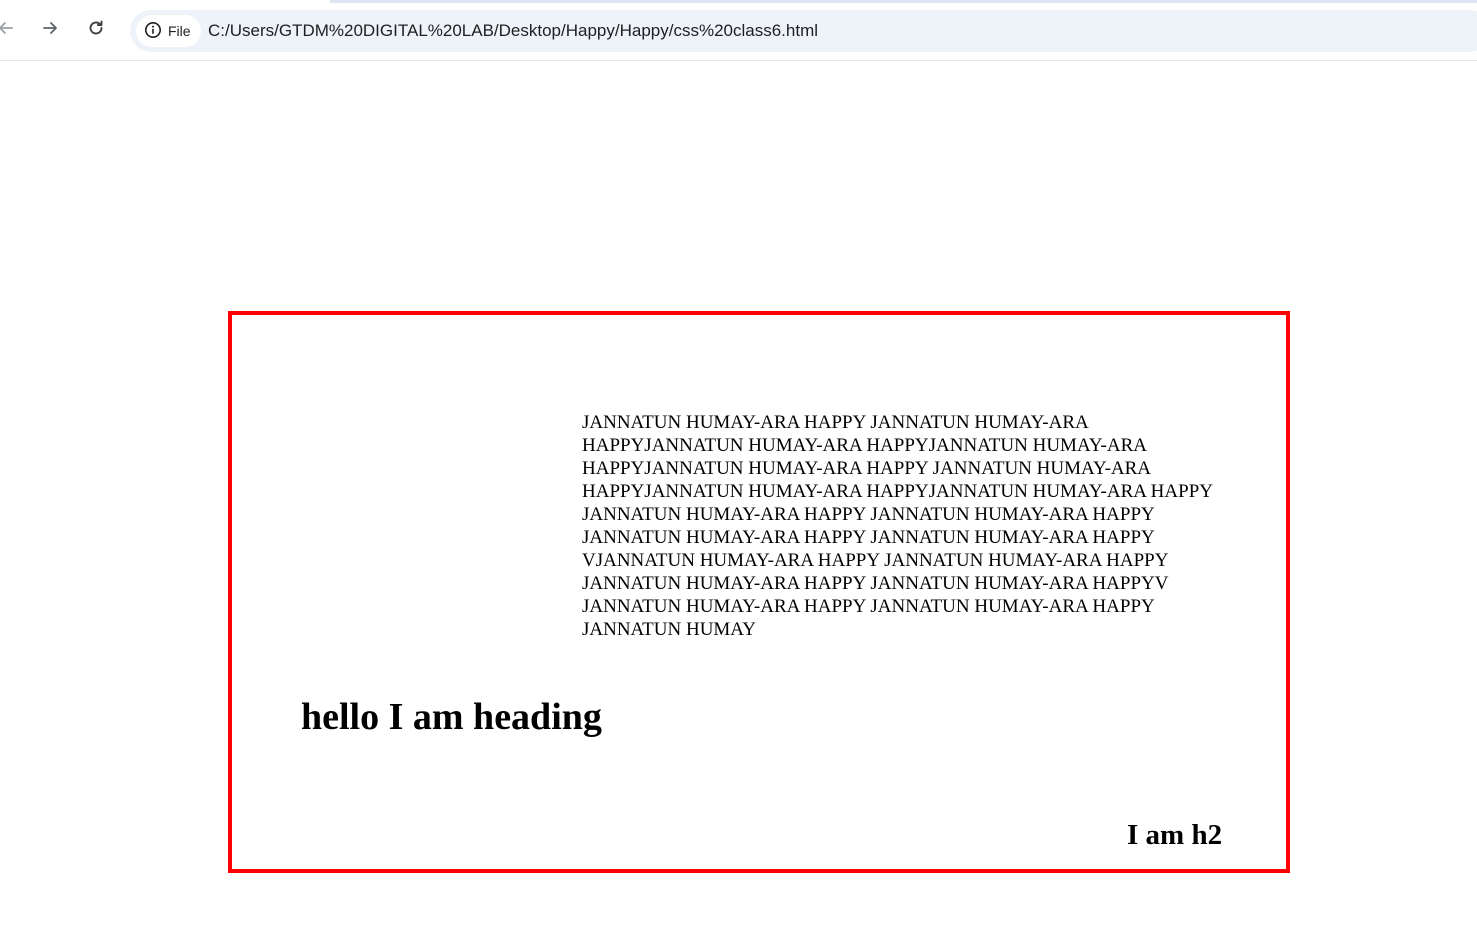  I want to click on arrow-left-icon, so click(8, 30).